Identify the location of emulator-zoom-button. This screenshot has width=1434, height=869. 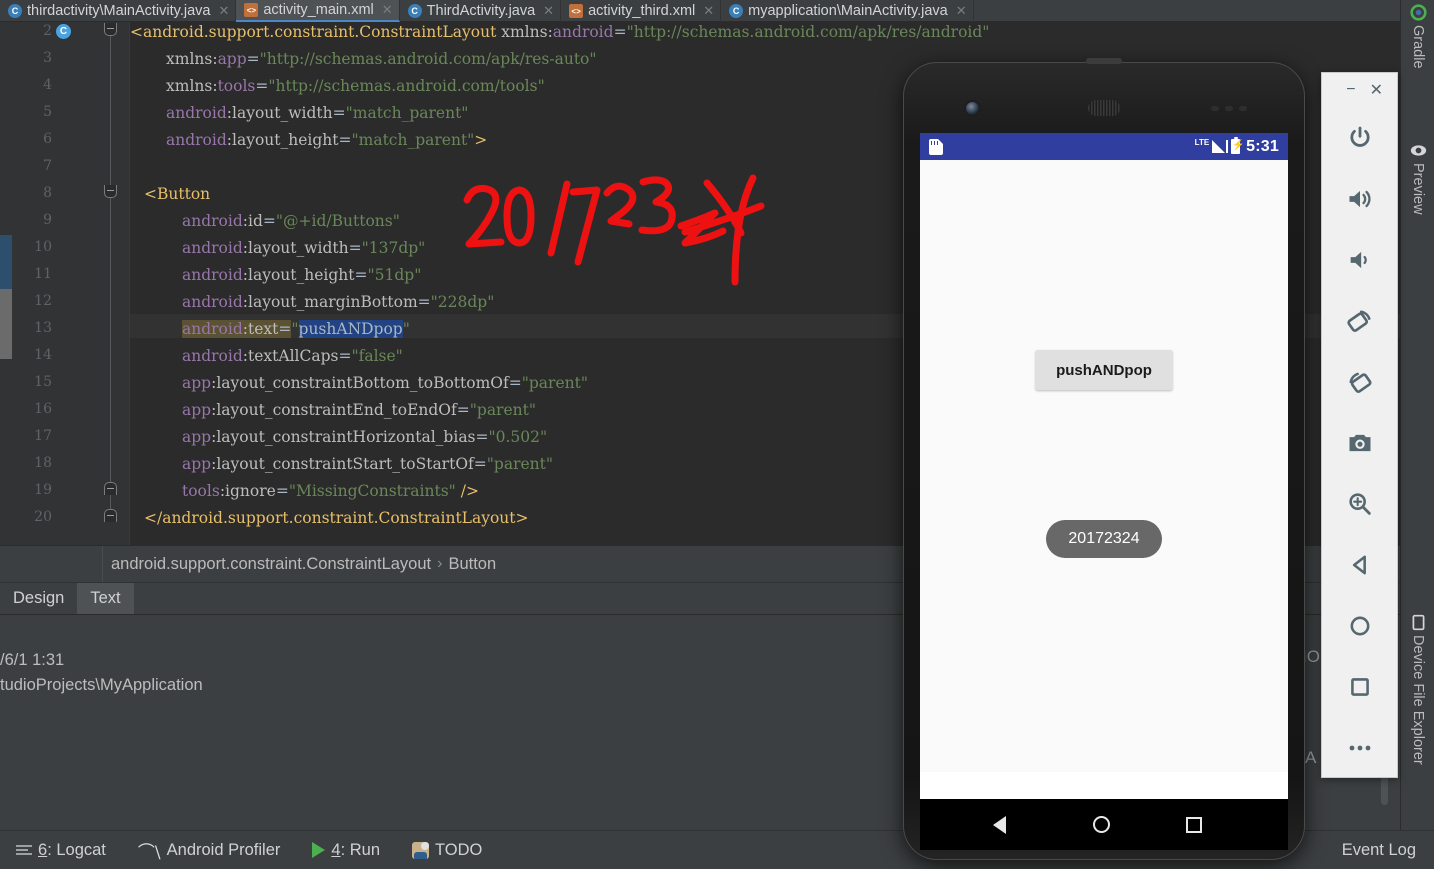
(1359, 503).